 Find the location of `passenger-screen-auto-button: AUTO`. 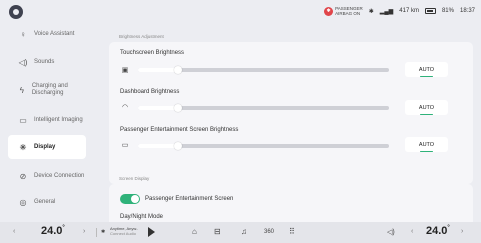

passenger-screen-auto-button: AUTO is located at coordinates (426, 144).